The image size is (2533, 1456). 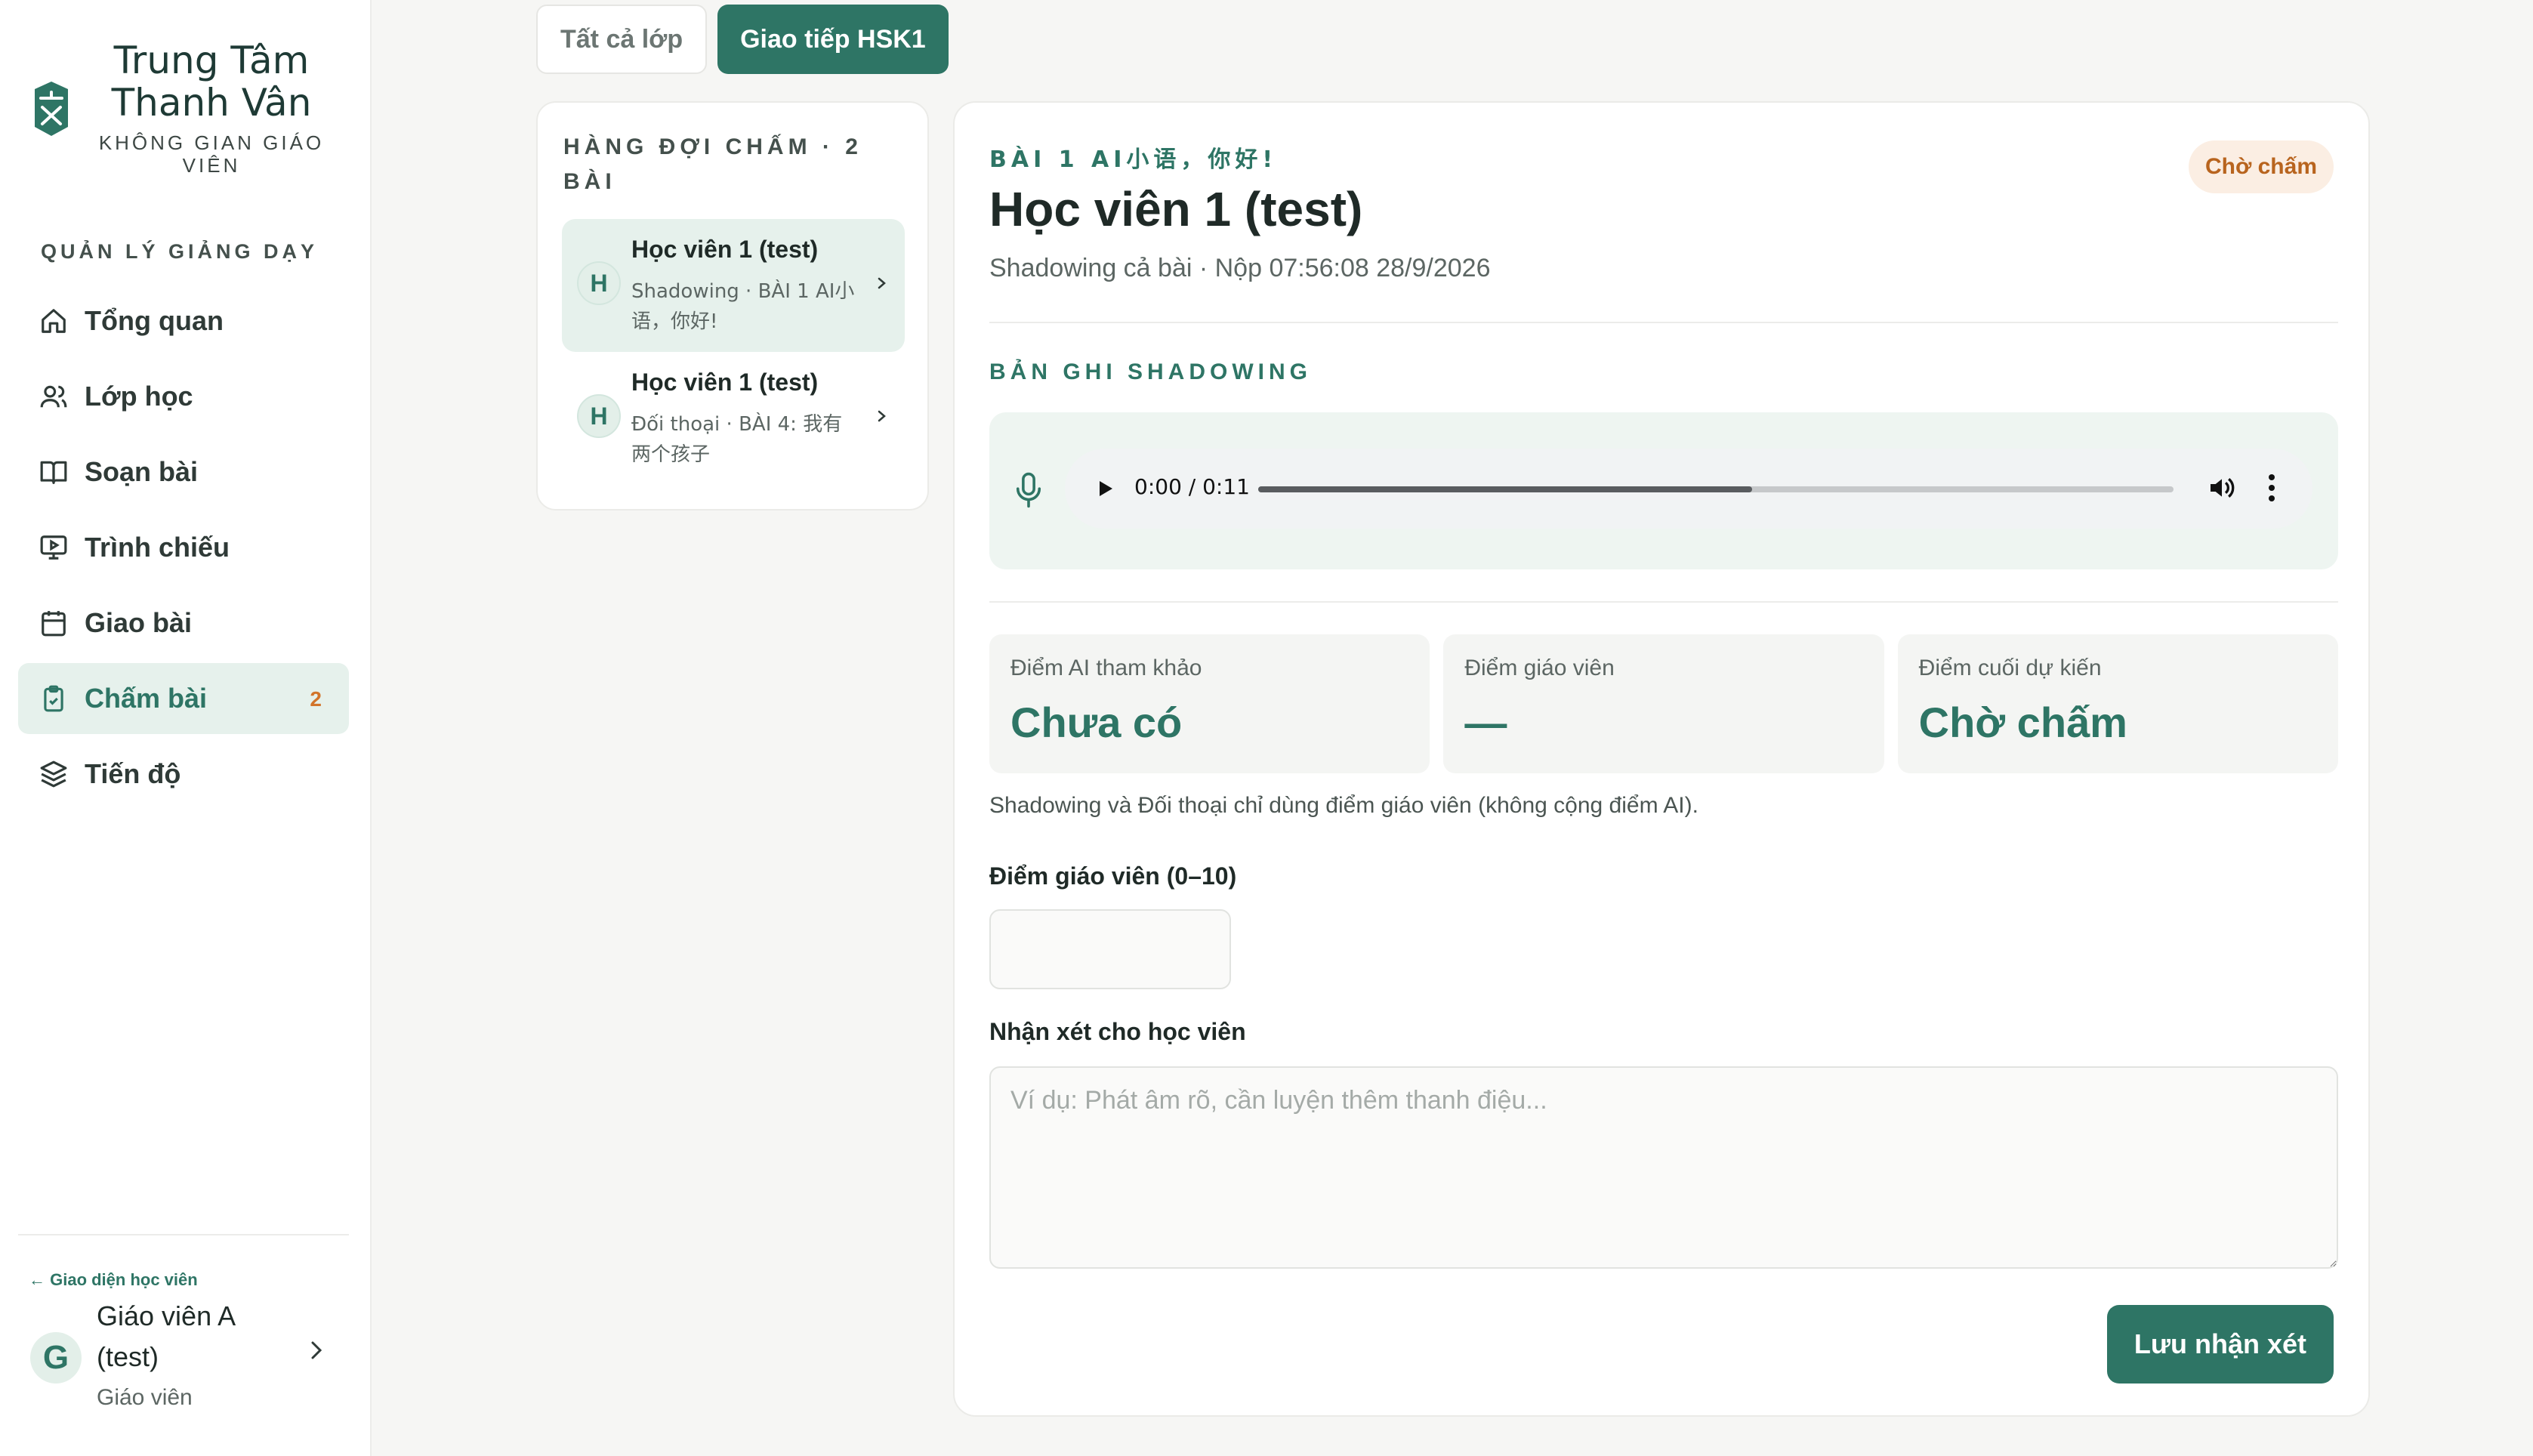 I want to click on score-card-teacher: Điểm giáo viên —, so click(x=1664, y=703).